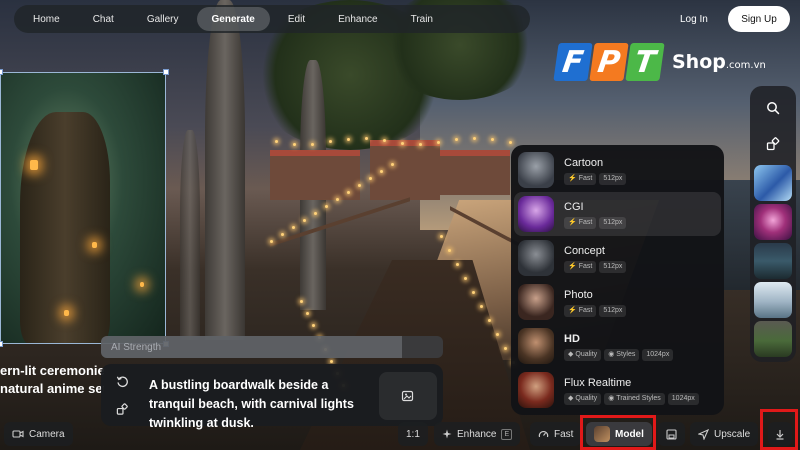 Image resolution: width=800 pixels, height=450 pixels. I want to click on highlight-box, so click(618, 432).